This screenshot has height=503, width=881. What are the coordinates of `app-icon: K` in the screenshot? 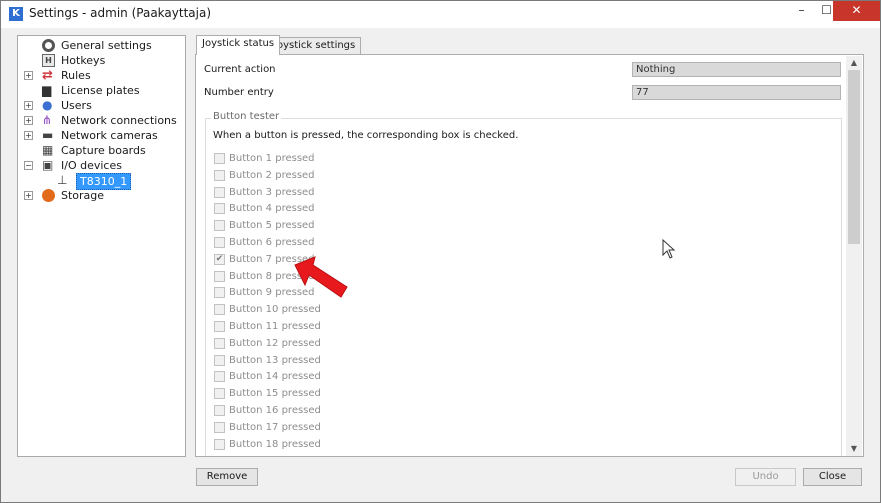 It's located at (16, 14).